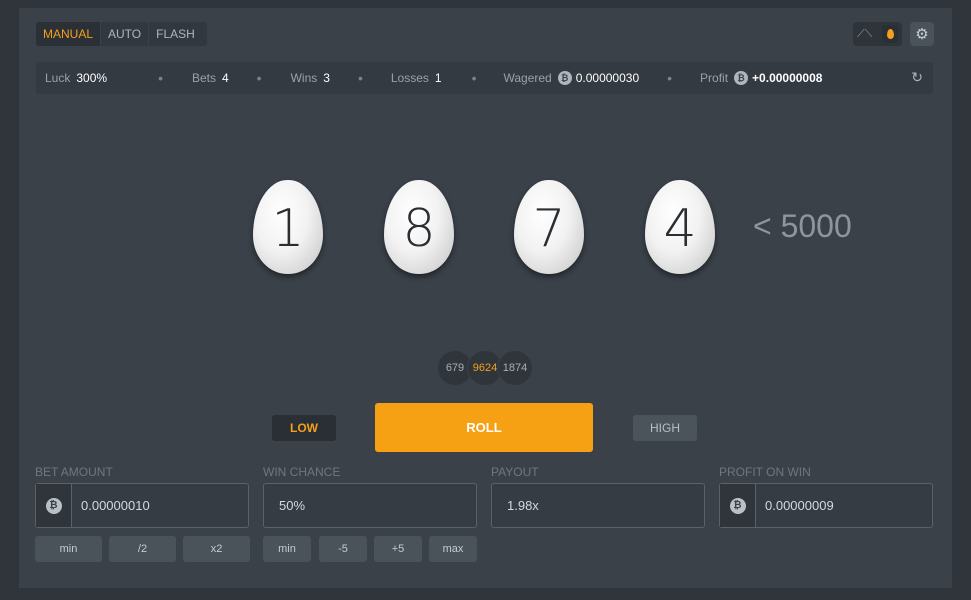  I want to click on result-egg-1: 1, so click(288, 227).